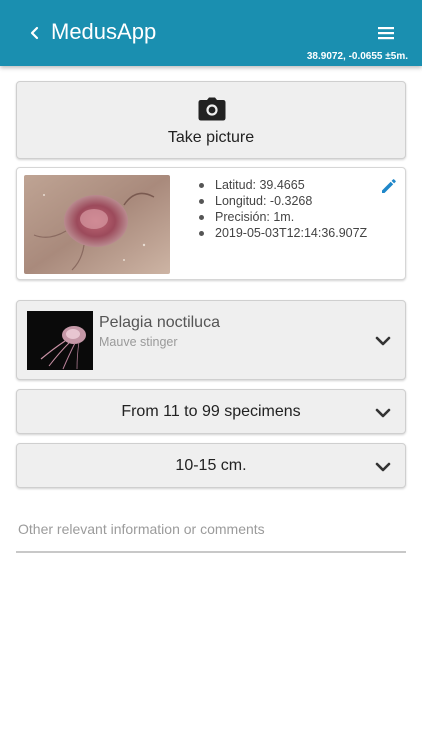  I want to click on menu-button, so click(387, 33).